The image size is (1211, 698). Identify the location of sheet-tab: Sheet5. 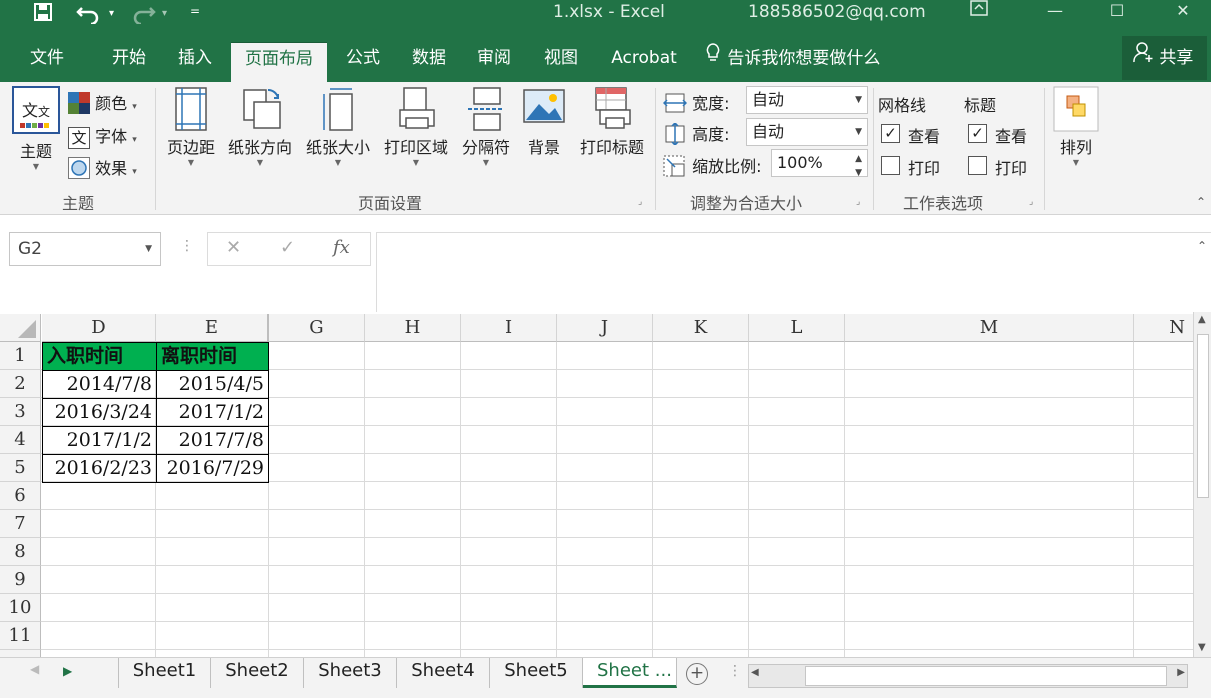
(536, 673).